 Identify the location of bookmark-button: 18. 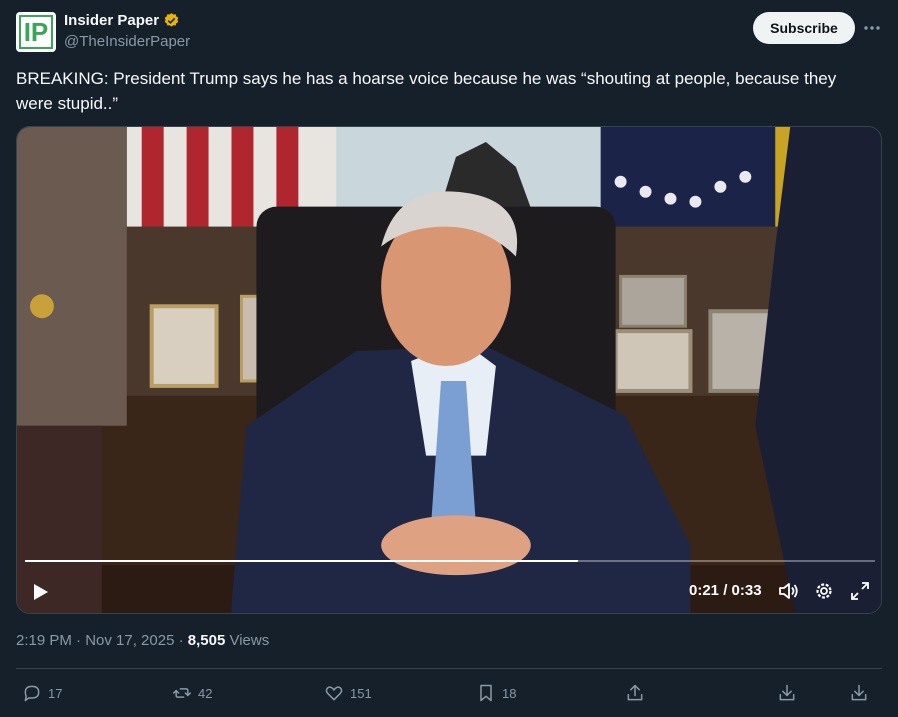
(496, 693).